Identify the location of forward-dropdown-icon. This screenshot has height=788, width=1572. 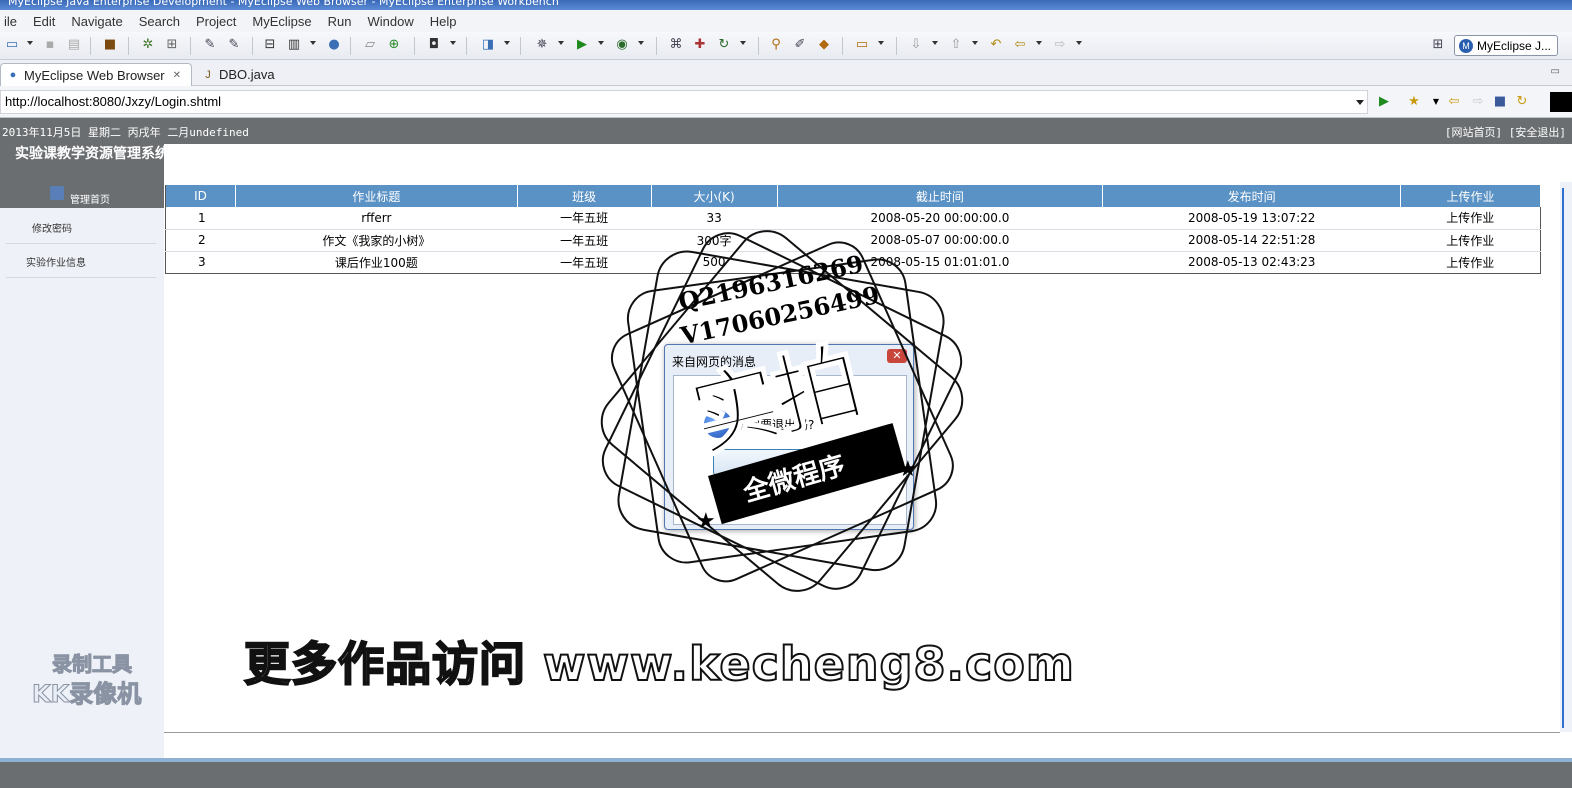
(1079, 43).